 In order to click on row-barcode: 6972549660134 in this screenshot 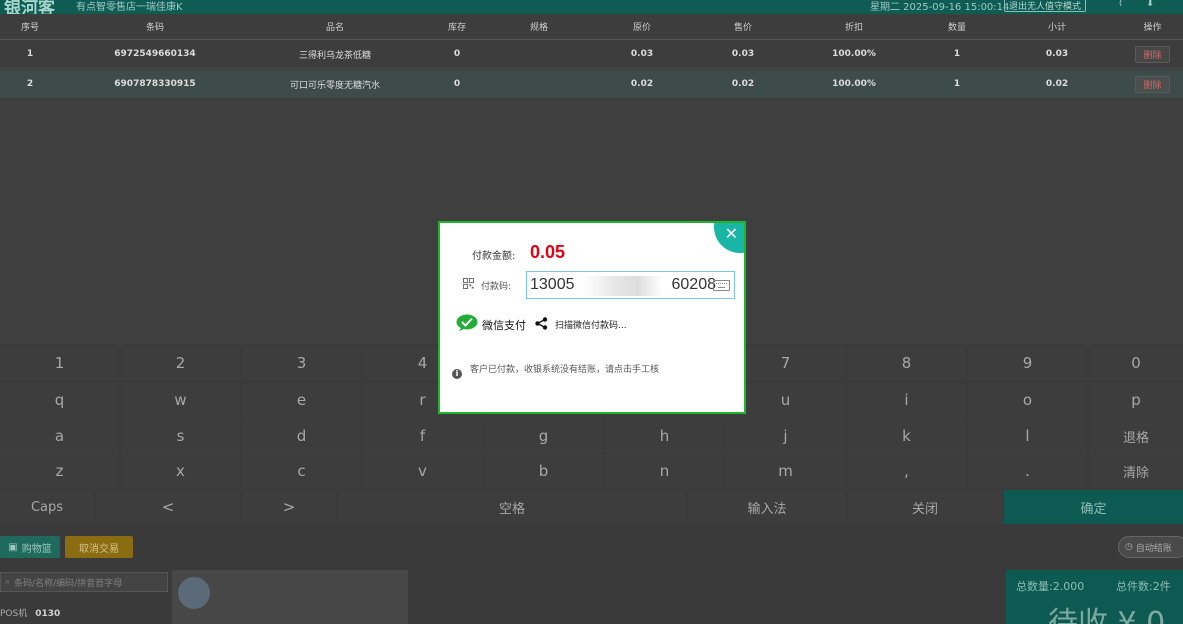, I will do `click(155, 54)`.